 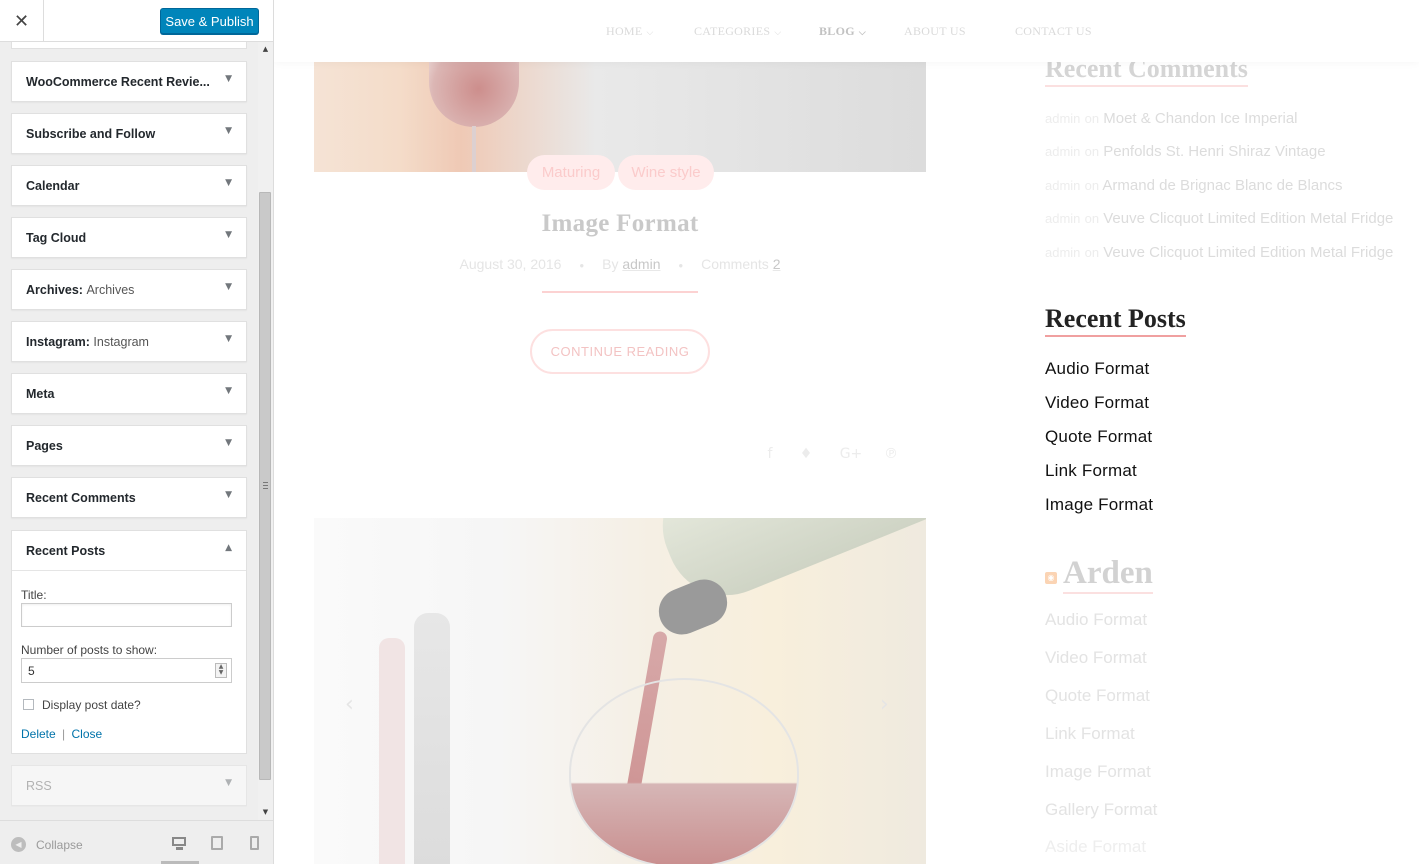 I want to click on post-tag: Maturing, so click(x=571, y=172).